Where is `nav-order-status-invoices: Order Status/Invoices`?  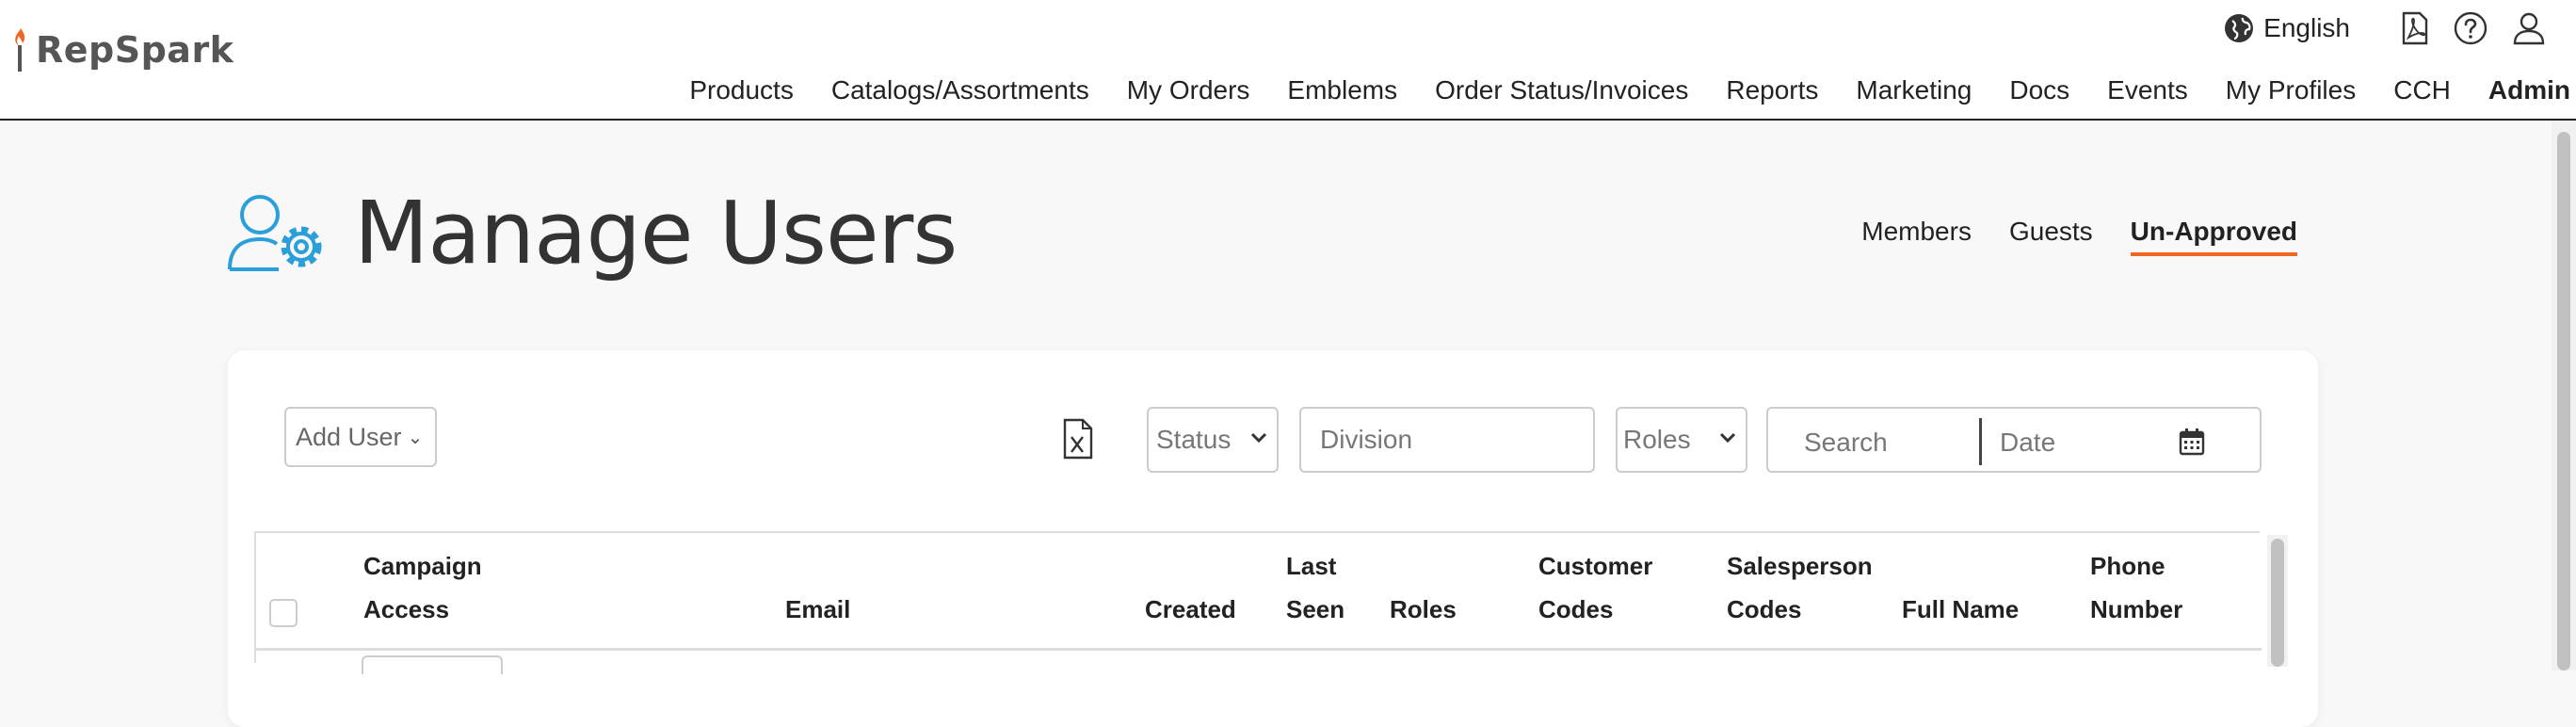
nav-order-status-invoices: Order Status/Invoices is located at coordinates (1561, 90).